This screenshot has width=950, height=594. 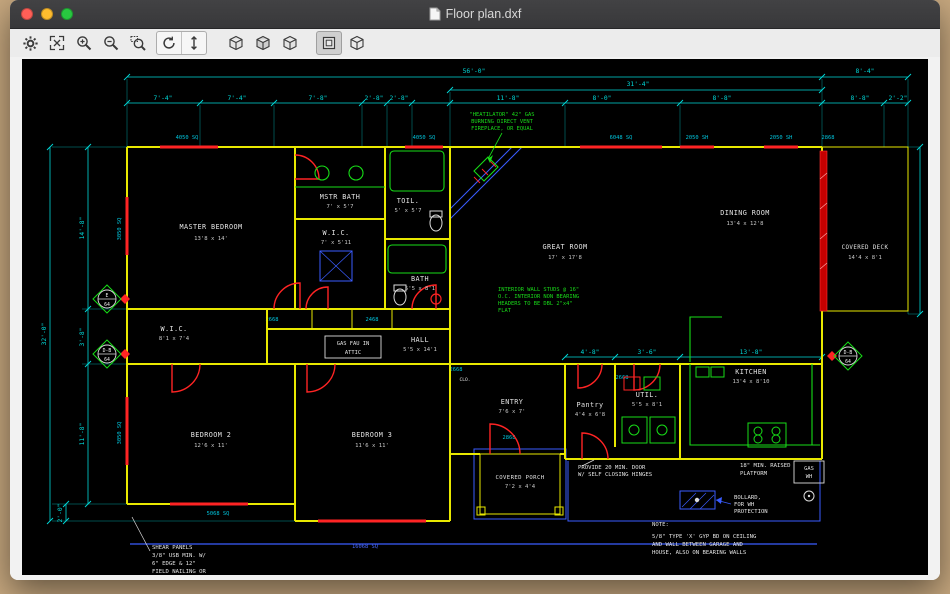 I want to click on note-gas-wh: GAS, so click(x=809, y=469).